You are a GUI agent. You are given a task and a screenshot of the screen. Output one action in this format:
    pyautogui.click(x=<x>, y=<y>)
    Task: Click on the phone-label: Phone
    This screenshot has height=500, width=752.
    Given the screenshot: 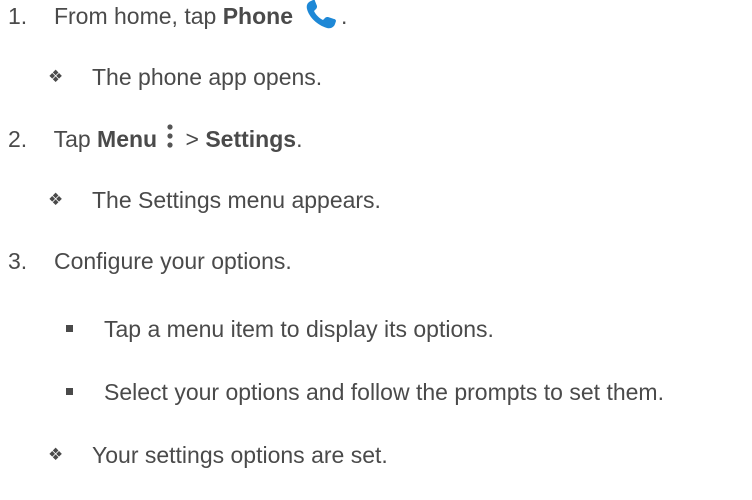 What is the action you would take?
    pyautogui.click(x=257, y=16)
    